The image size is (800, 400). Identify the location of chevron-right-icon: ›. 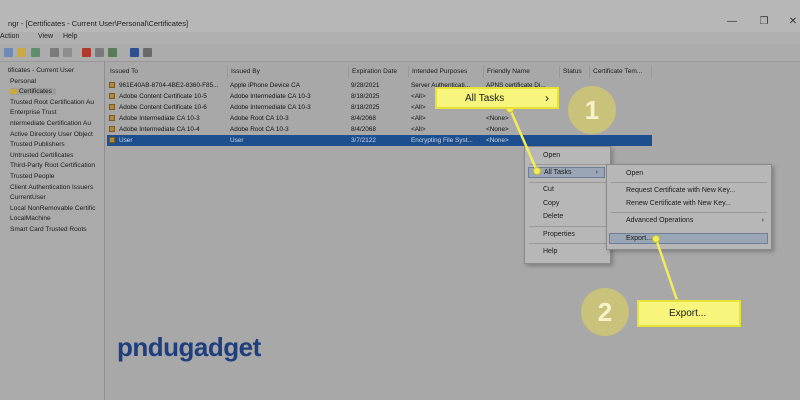
(547, 98).